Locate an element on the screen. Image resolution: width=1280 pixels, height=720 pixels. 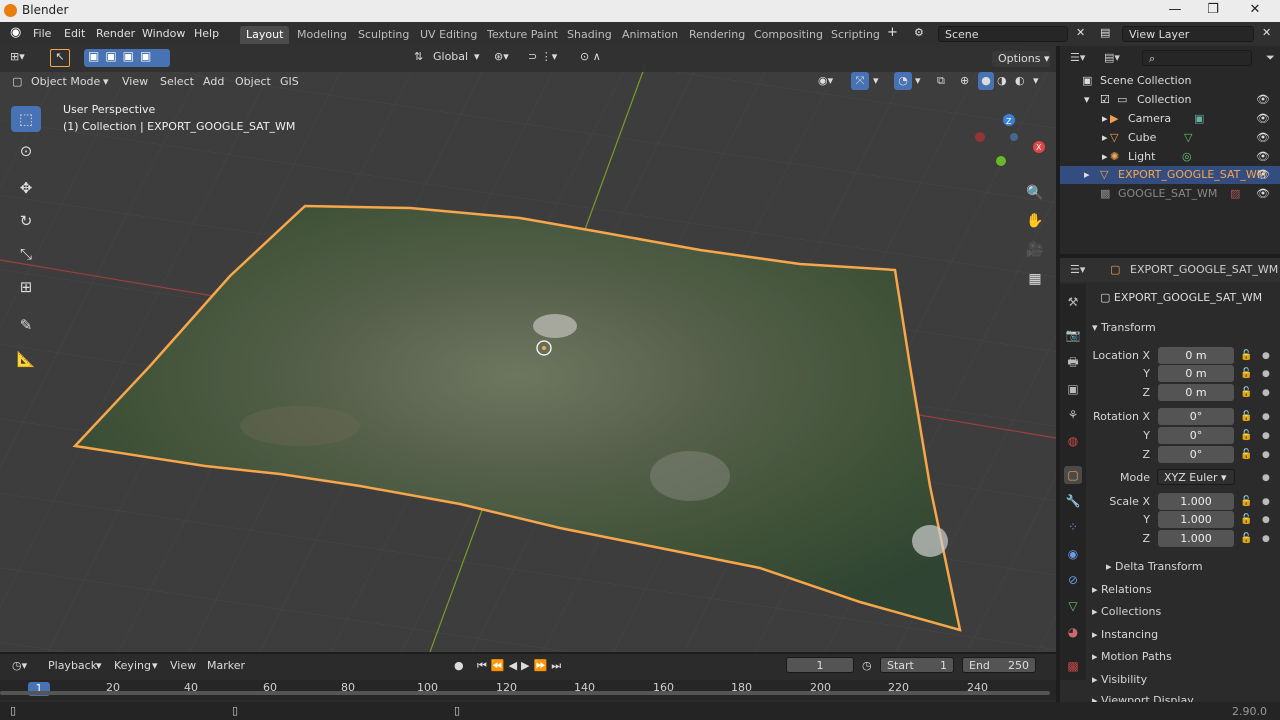
viewport-display-panel-header: ▸ Viewport Display is located at coordinates (1143, 698).